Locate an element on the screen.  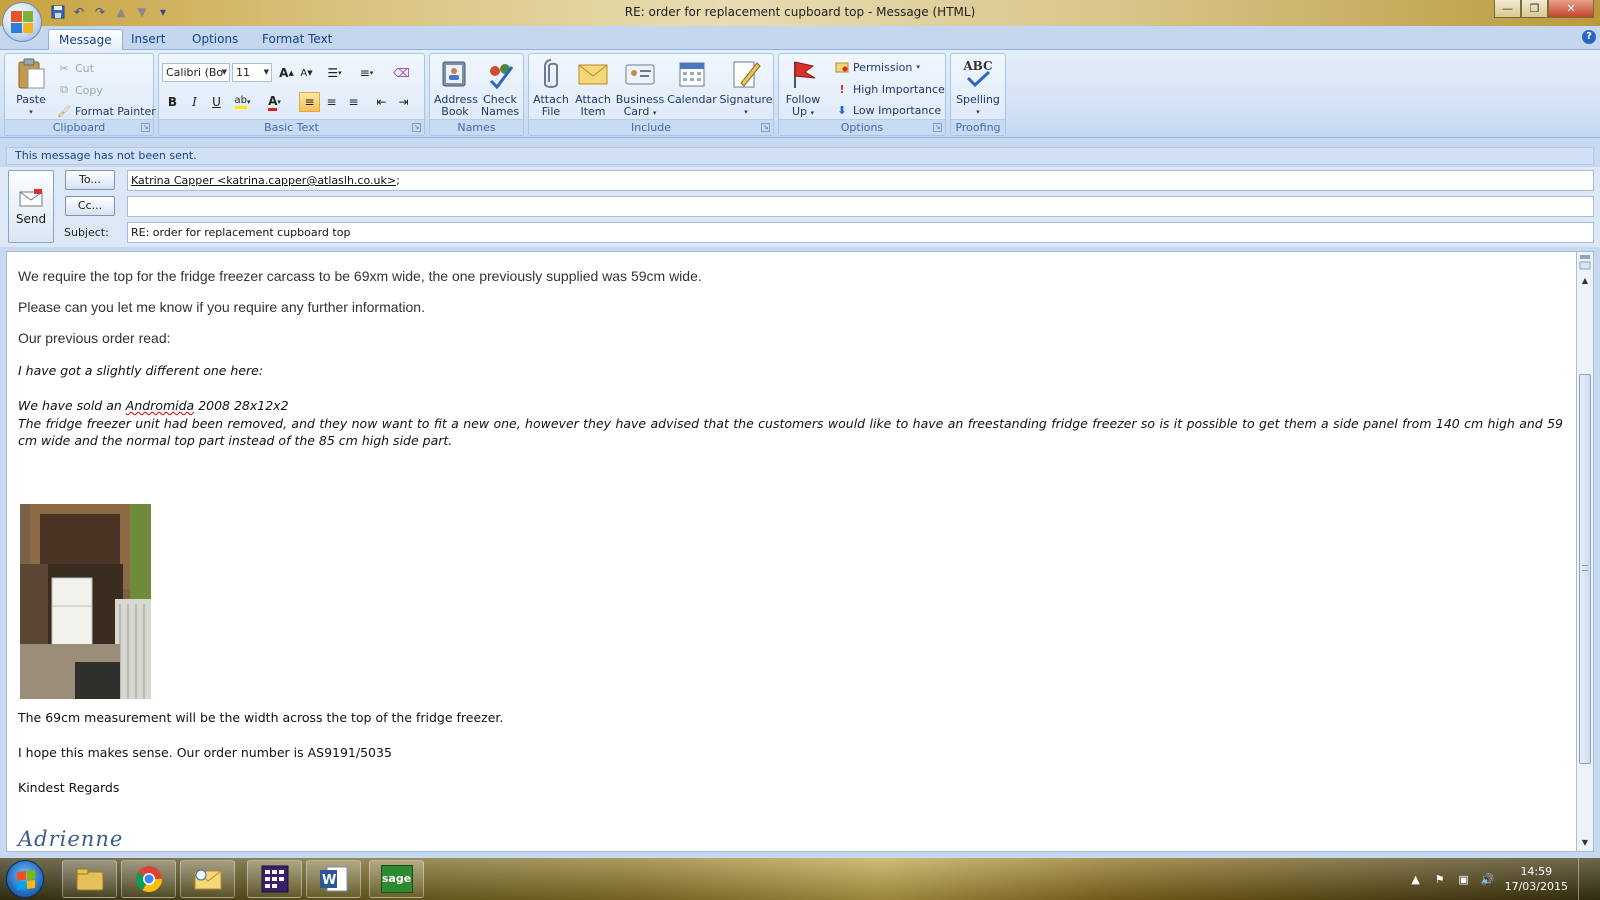
permission-button: Permission ▾ is located at coordinates (877, 67).